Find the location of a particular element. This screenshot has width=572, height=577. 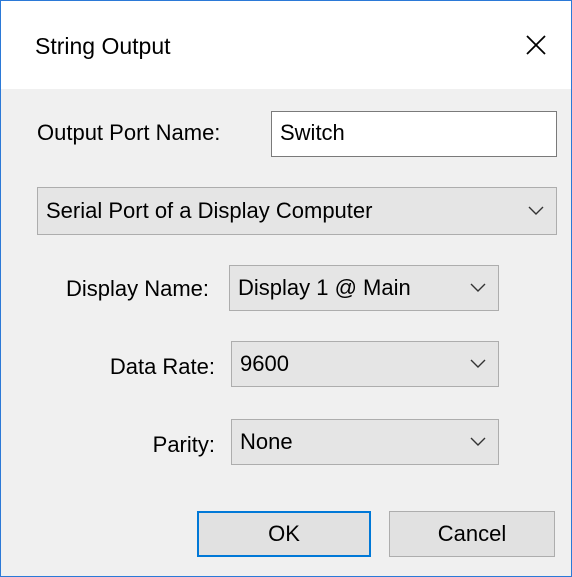

display-name-label: Display Name: is located at coordinates (137, 288).